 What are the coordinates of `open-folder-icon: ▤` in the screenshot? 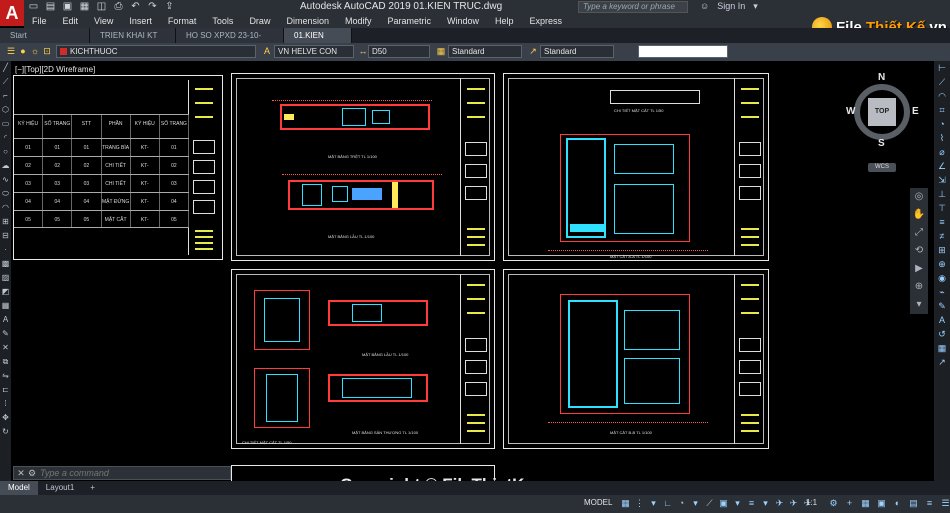 It's located at (50, 6).